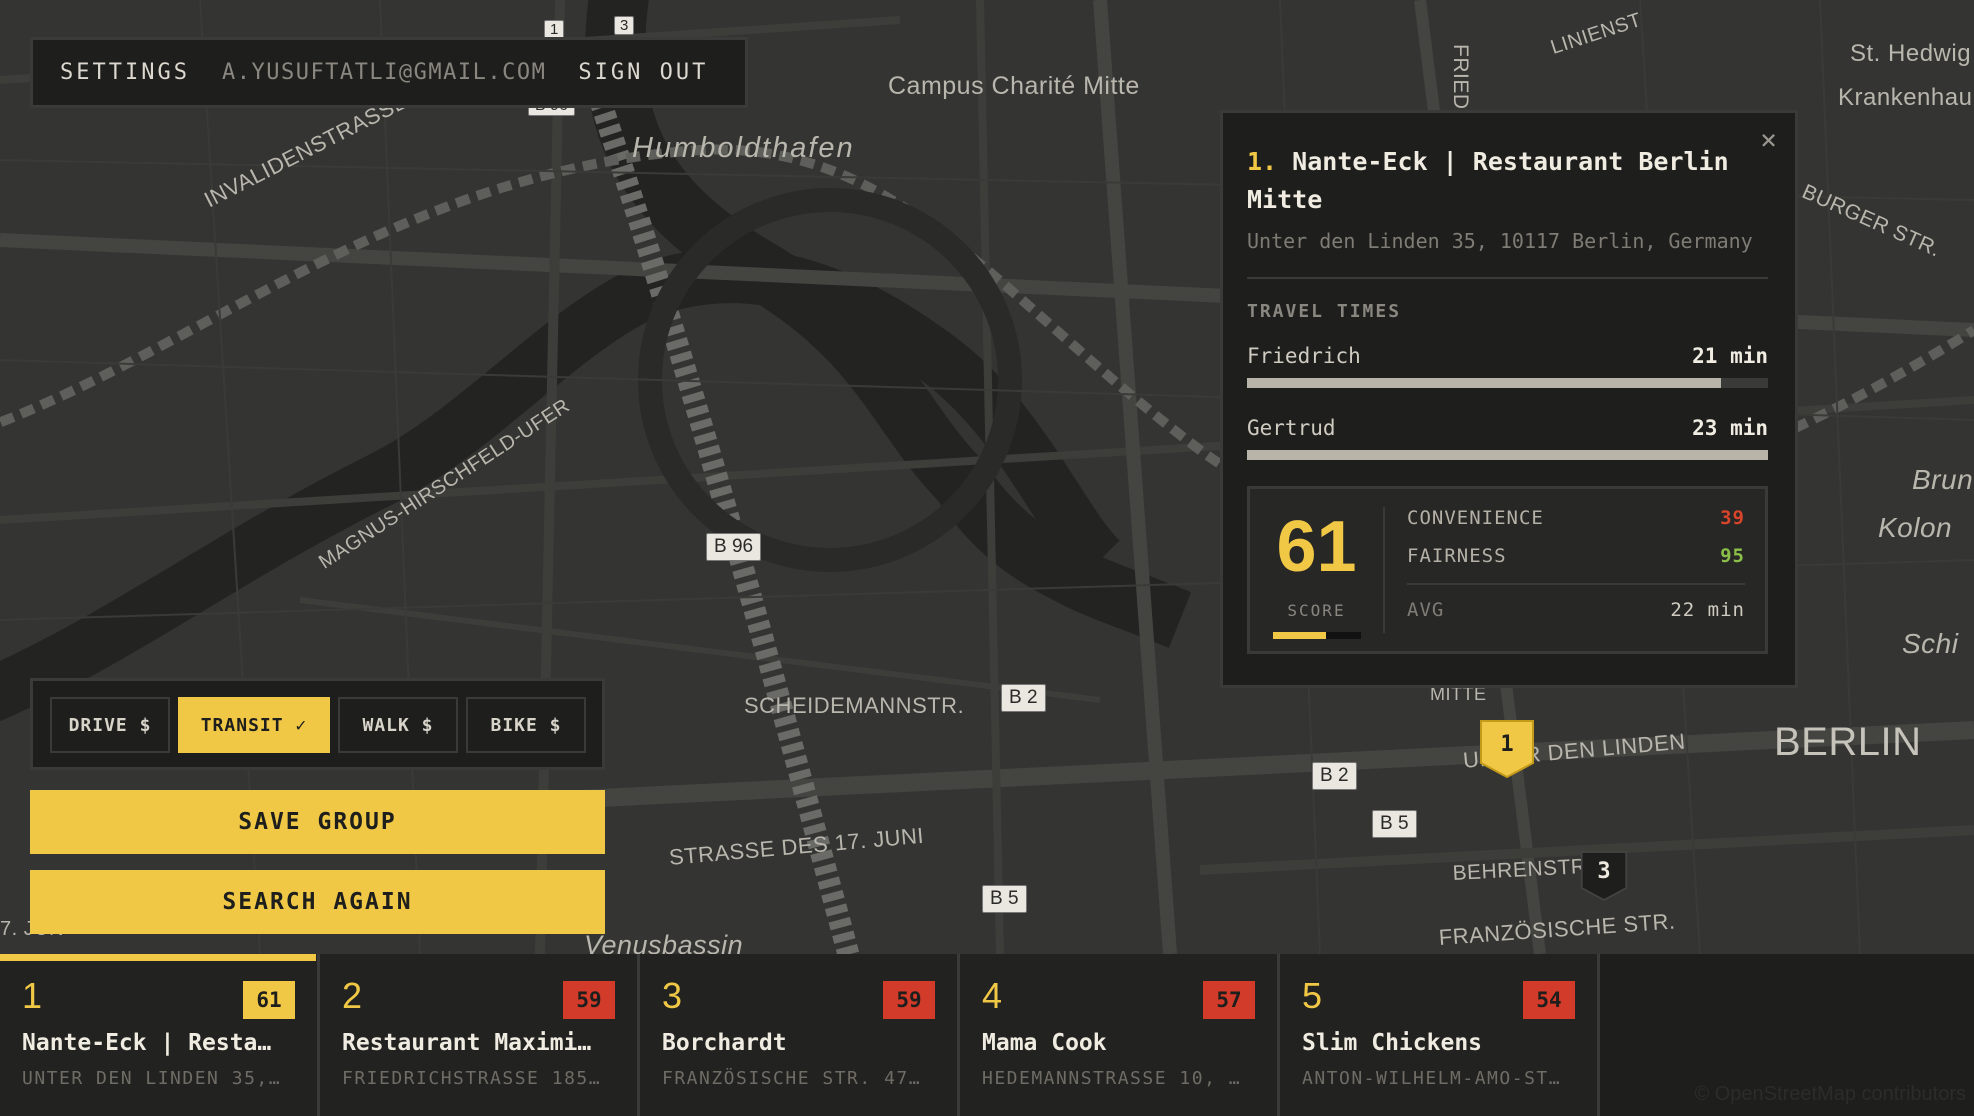 The width and height of the screenshot is (1974, 1116). I want to click on metric-value: 39, so click(1732, 518).